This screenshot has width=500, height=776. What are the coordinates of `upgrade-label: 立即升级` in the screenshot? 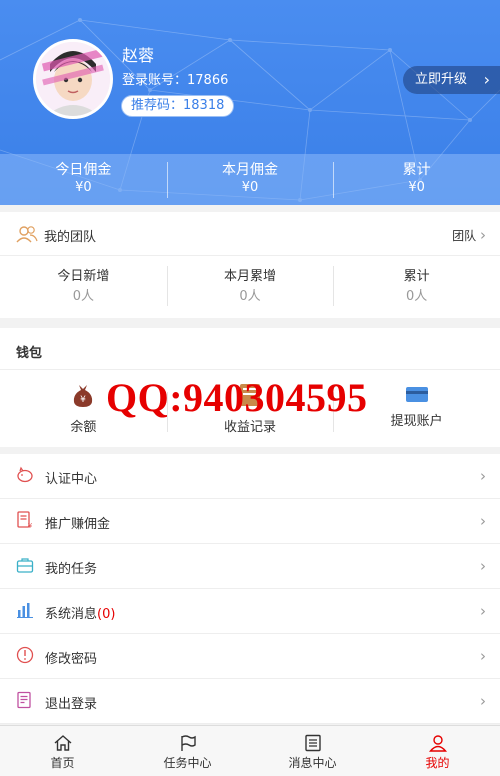 It's located at (441, 79).